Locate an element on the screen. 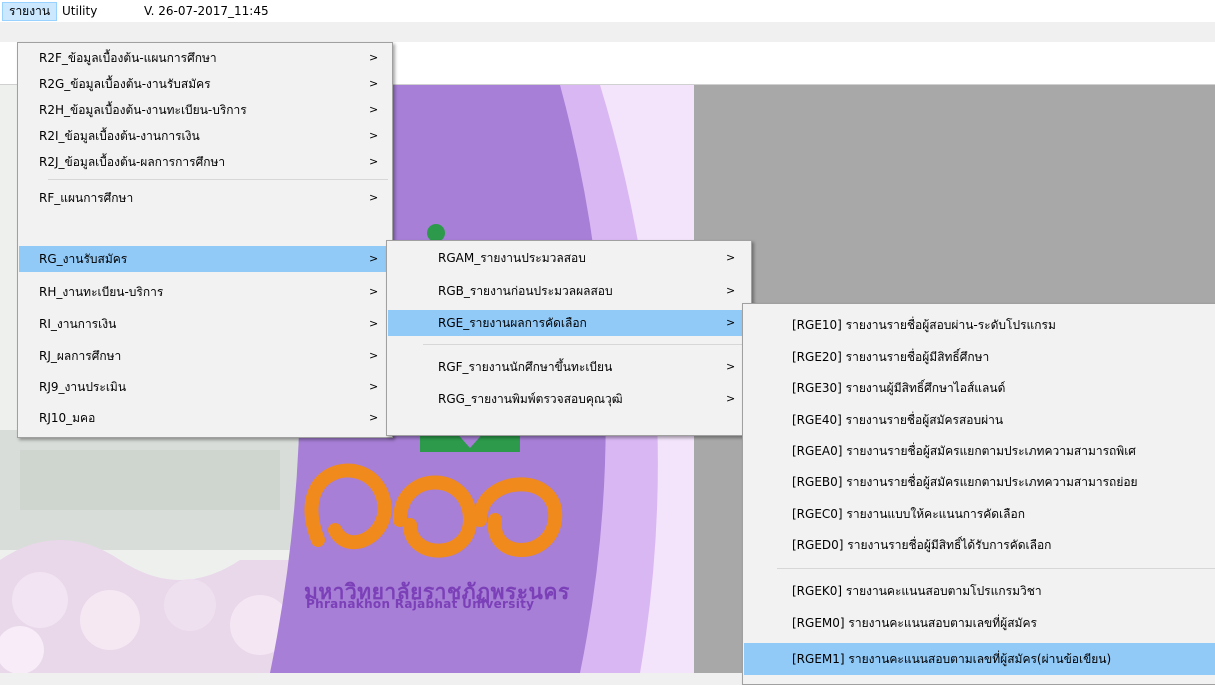 The width and height of the screenshot is (1215, 685). menu-item-rge20: [RGE20] รายงานรายชื่อผู้มีสิทธิ์ศึกษา is located at coordinates (979, 357).